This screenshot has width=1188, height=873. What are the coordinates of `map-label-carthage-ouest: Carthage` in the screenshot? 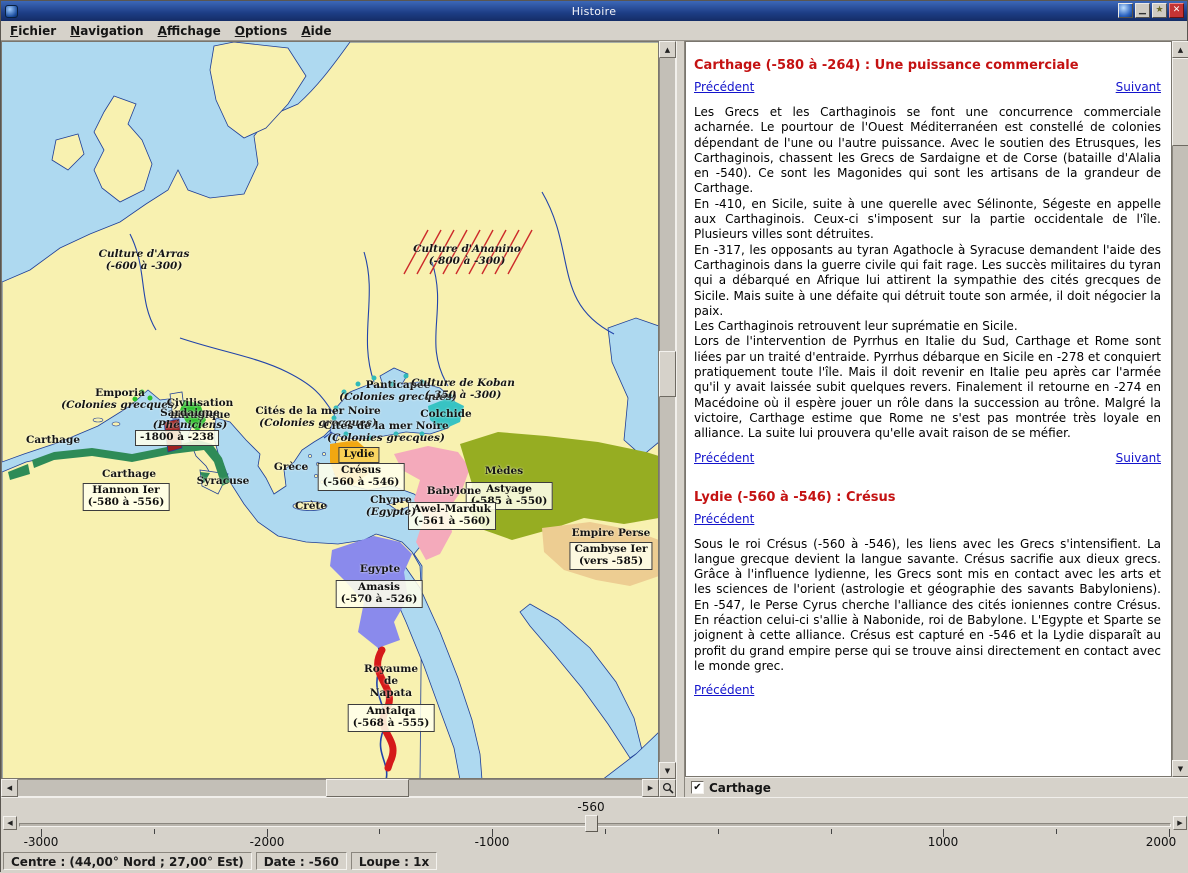 It's located at (53, 440).